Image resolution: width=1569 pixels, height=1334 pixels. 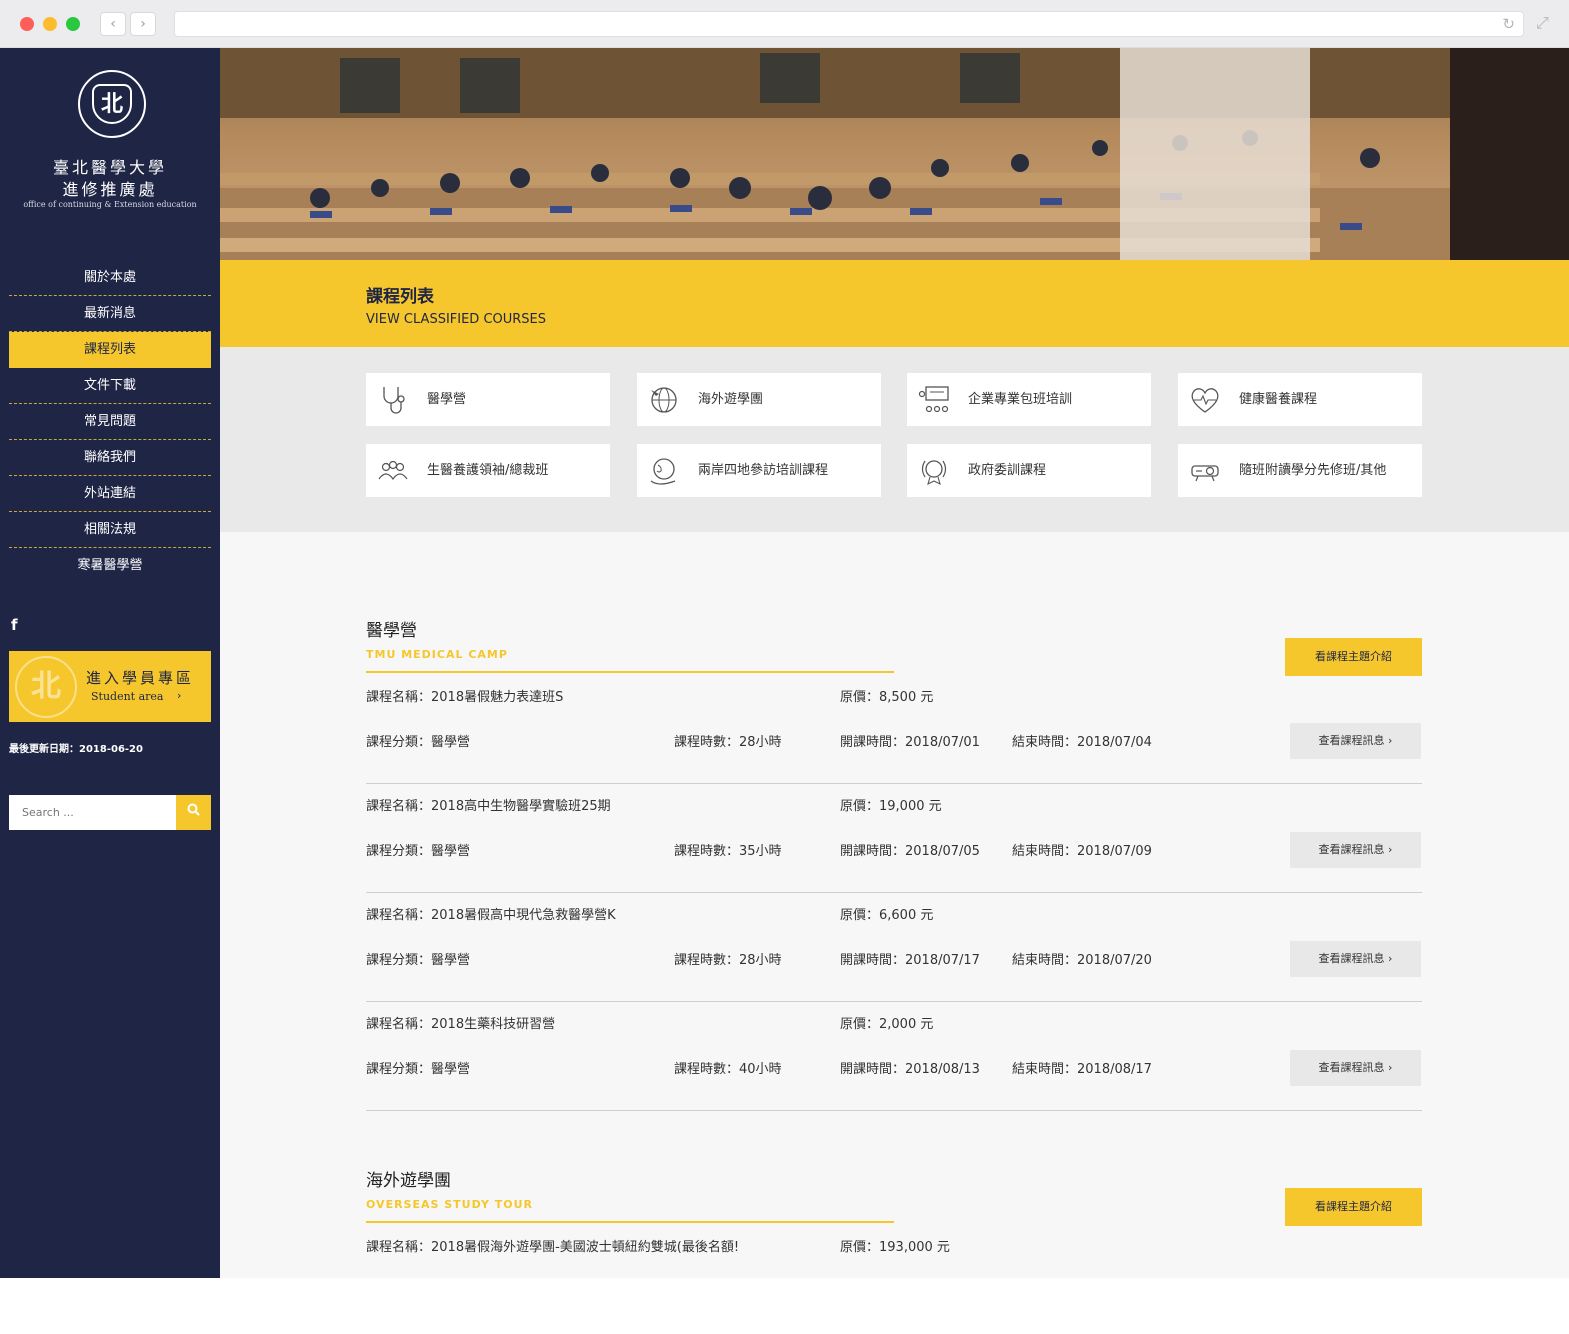 I want to click on student-area-subtitle: Student area, so click(x=127, y=696).